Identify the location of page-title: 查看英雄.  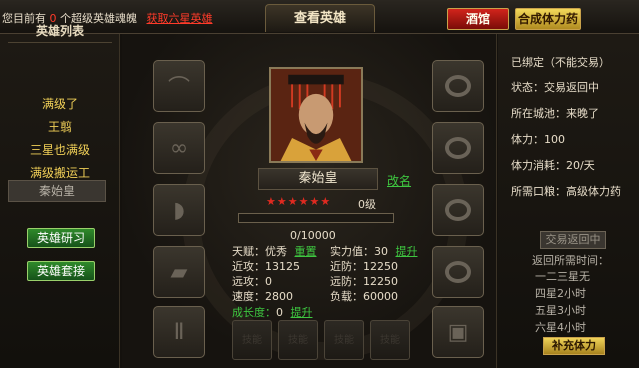
(320, 18).